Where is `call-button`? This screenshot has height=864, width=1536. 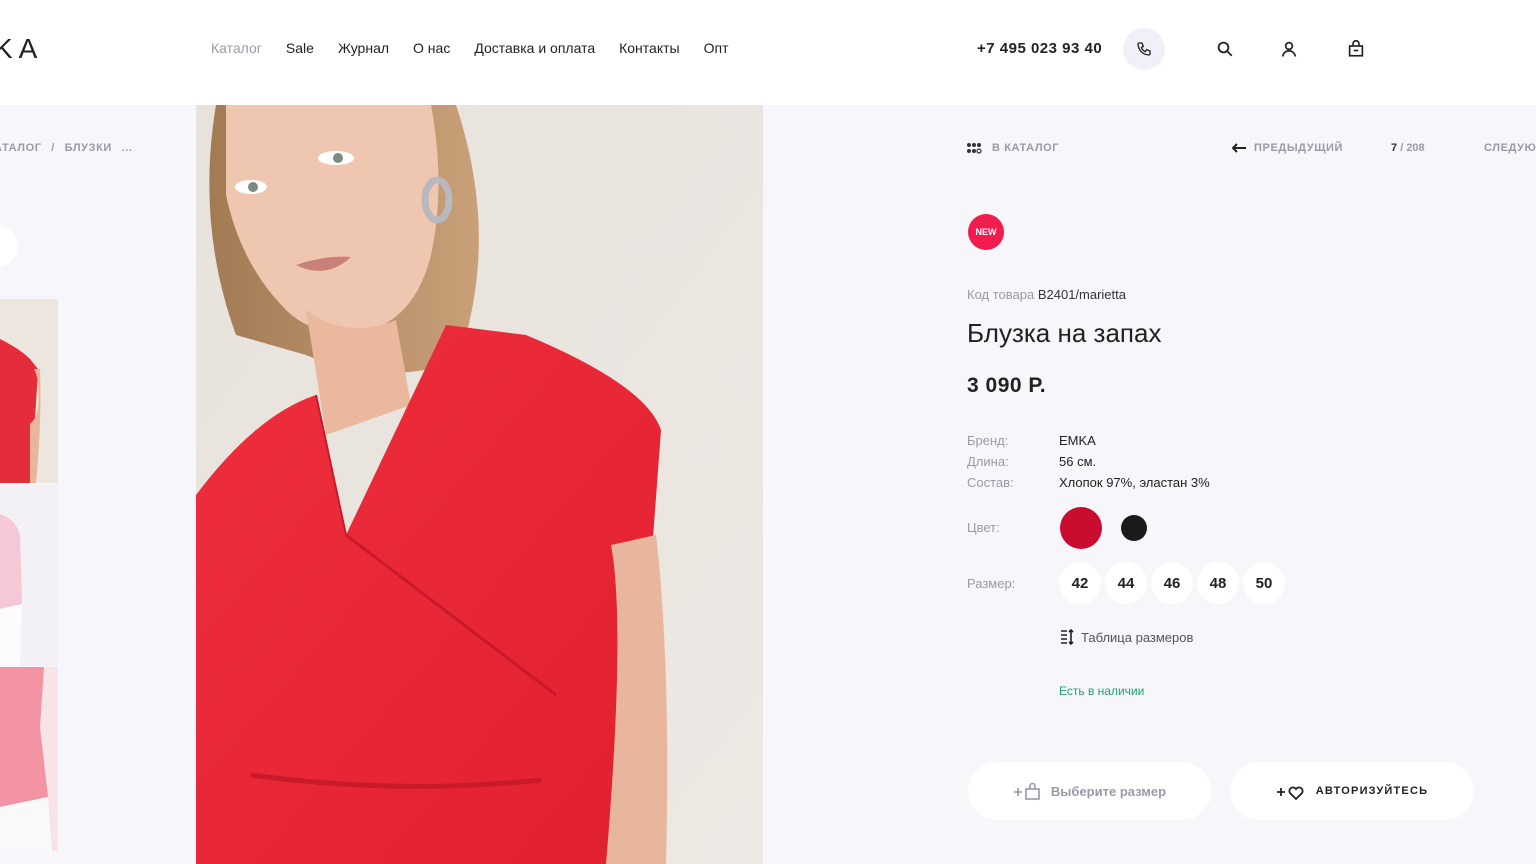 call-button is located at coordinates (1144, 49).